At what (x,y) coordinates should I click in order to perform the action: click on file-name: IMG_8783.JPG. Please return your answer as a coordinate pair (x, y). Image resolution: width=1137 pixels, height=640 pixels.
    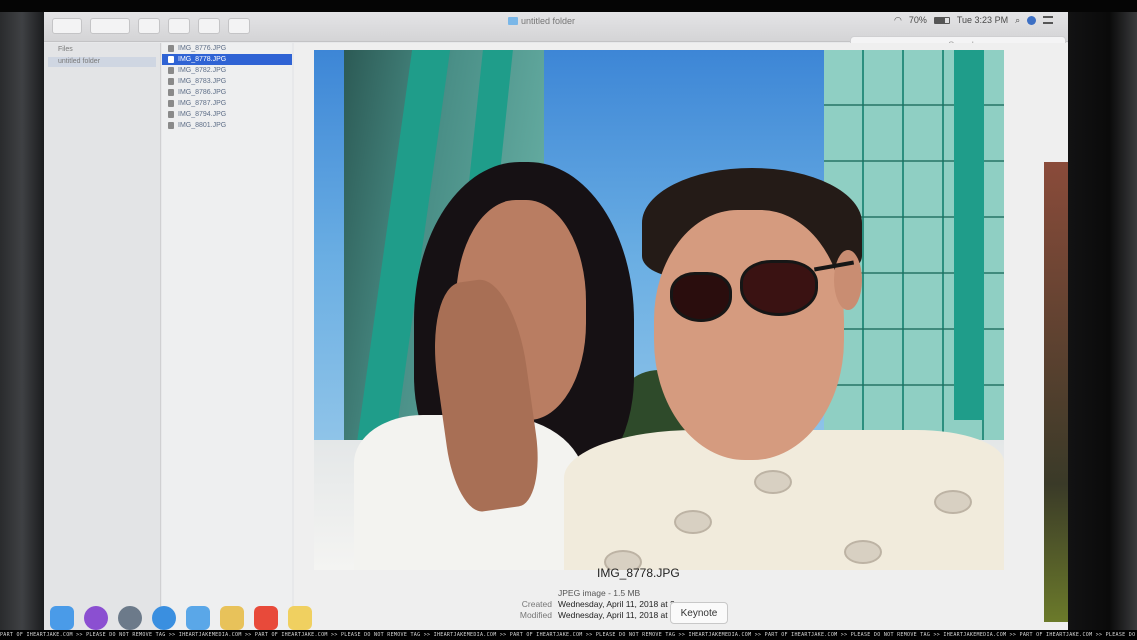
    Looking at the image, I should click on (202, 81).